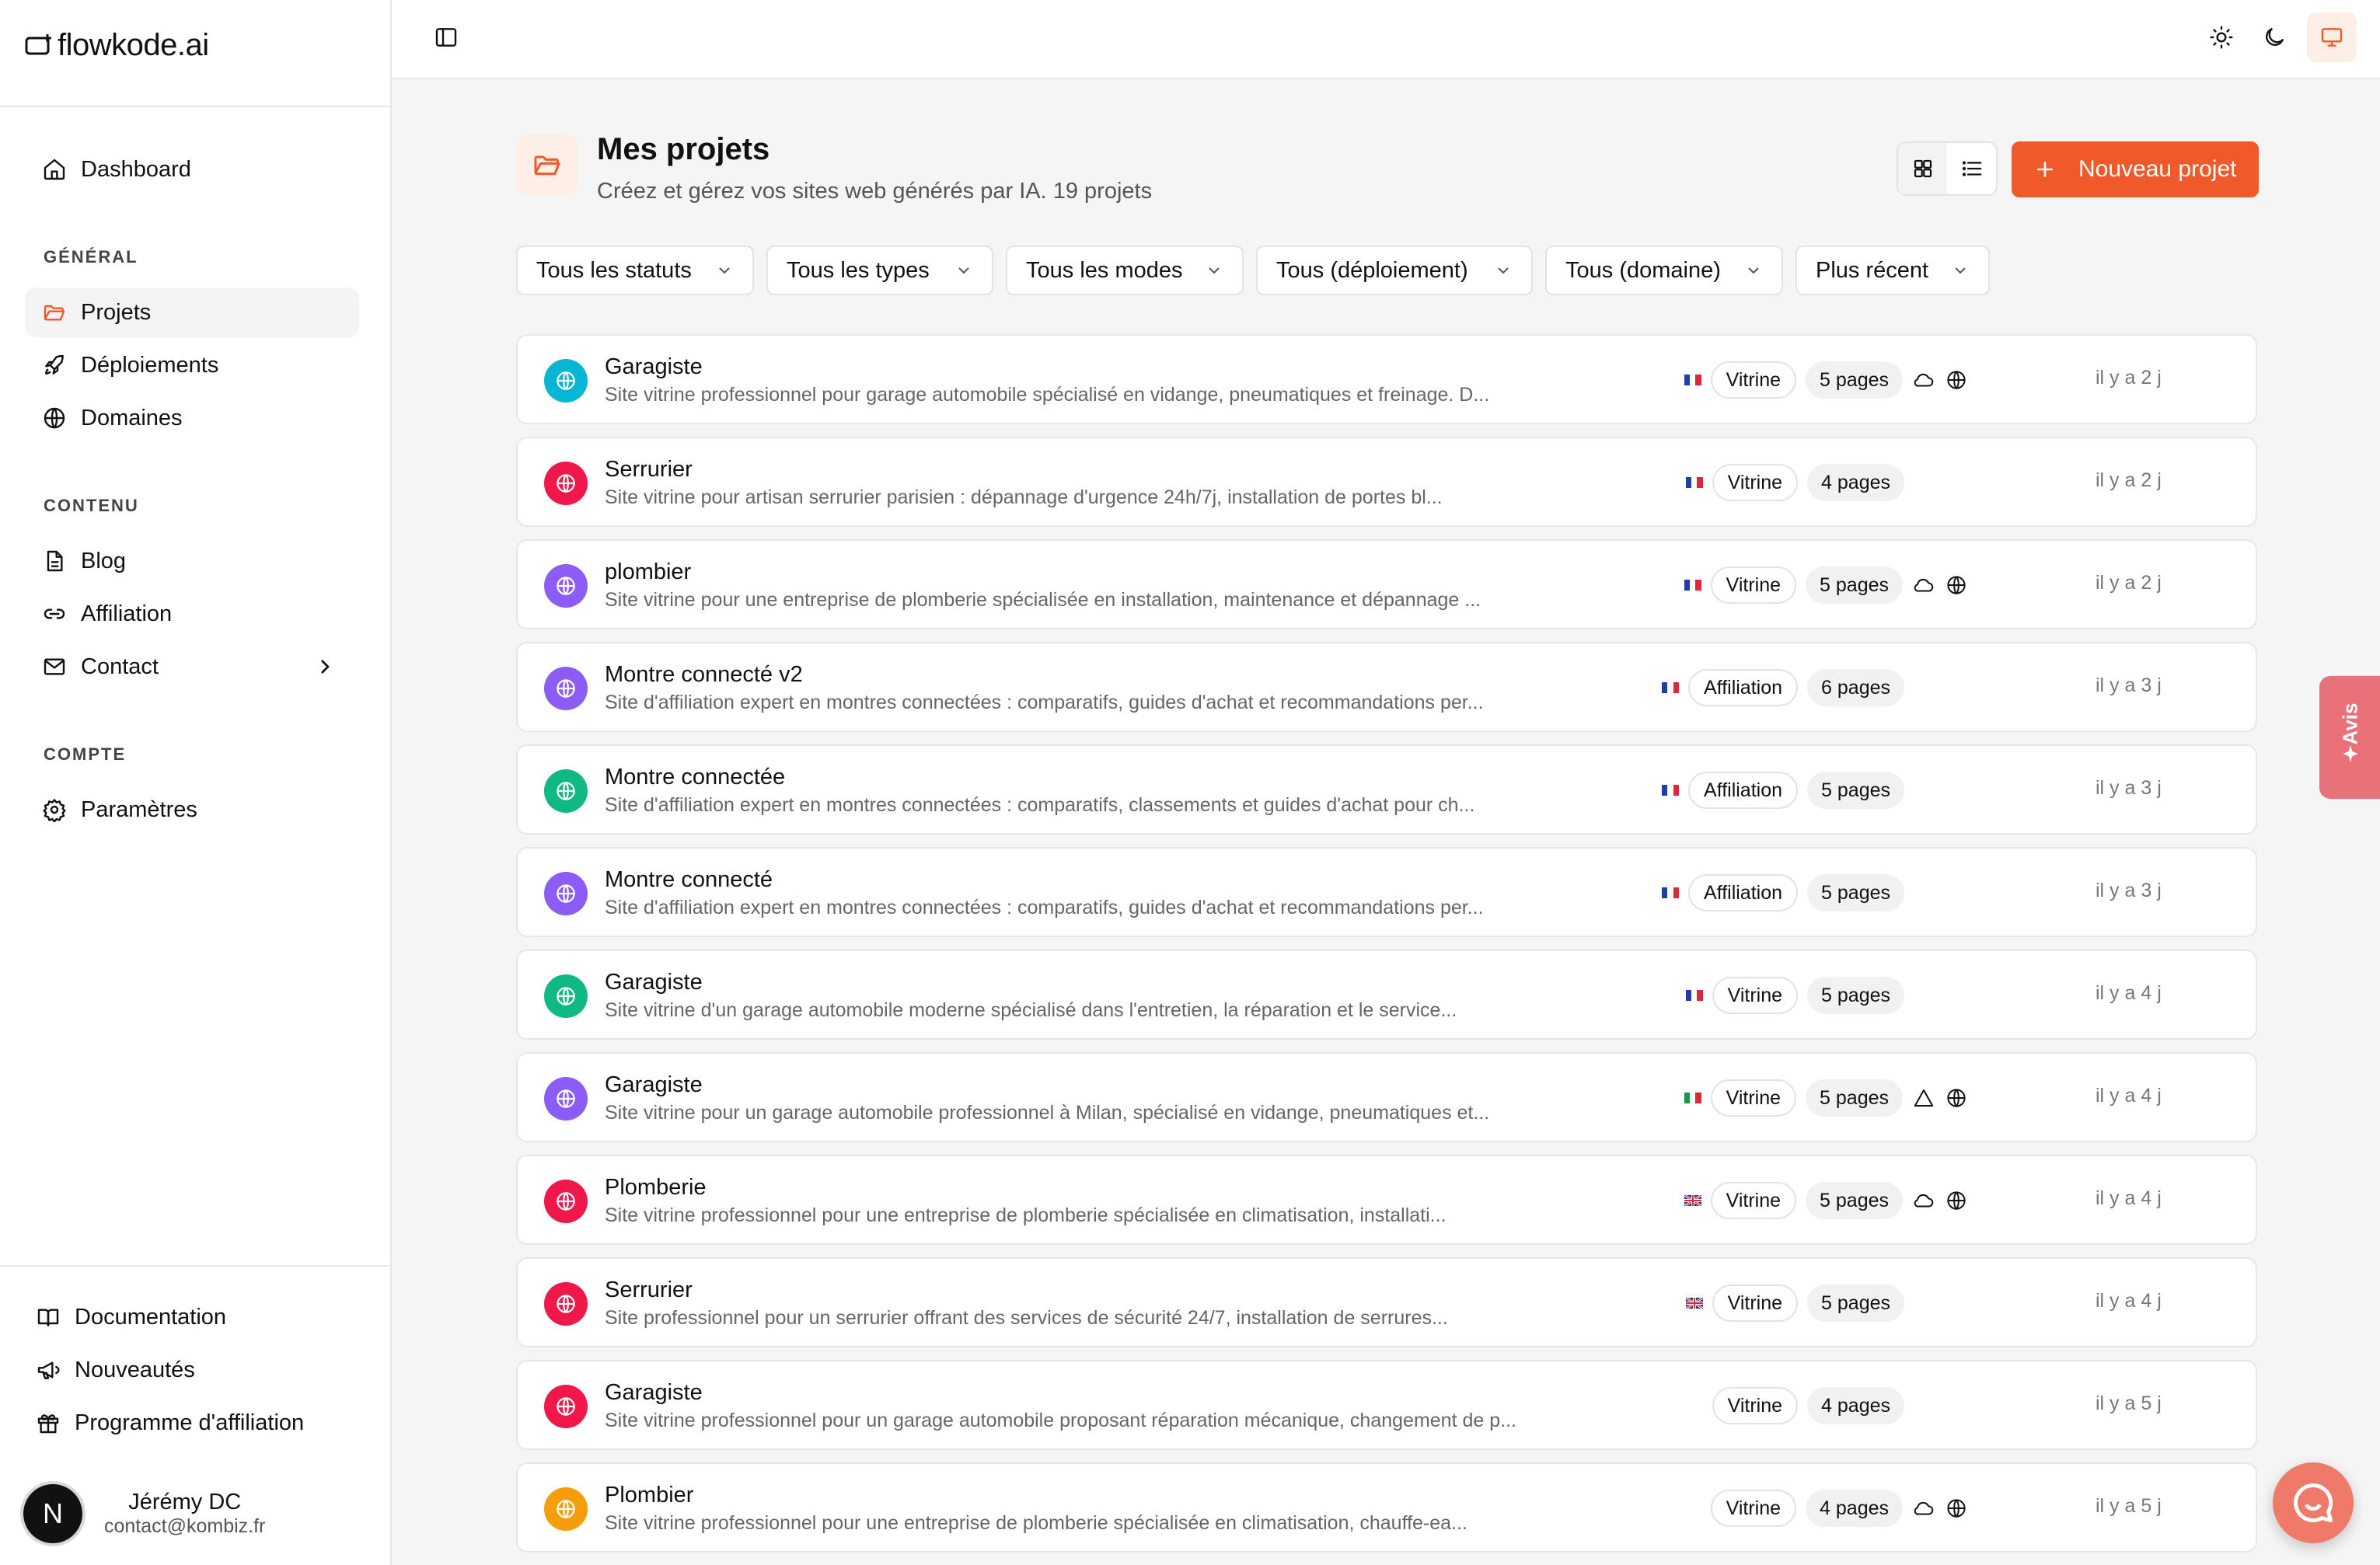 This screenshot has width=2380, height=1565. I want to click on sparkle-icon, so click(2350, 753).